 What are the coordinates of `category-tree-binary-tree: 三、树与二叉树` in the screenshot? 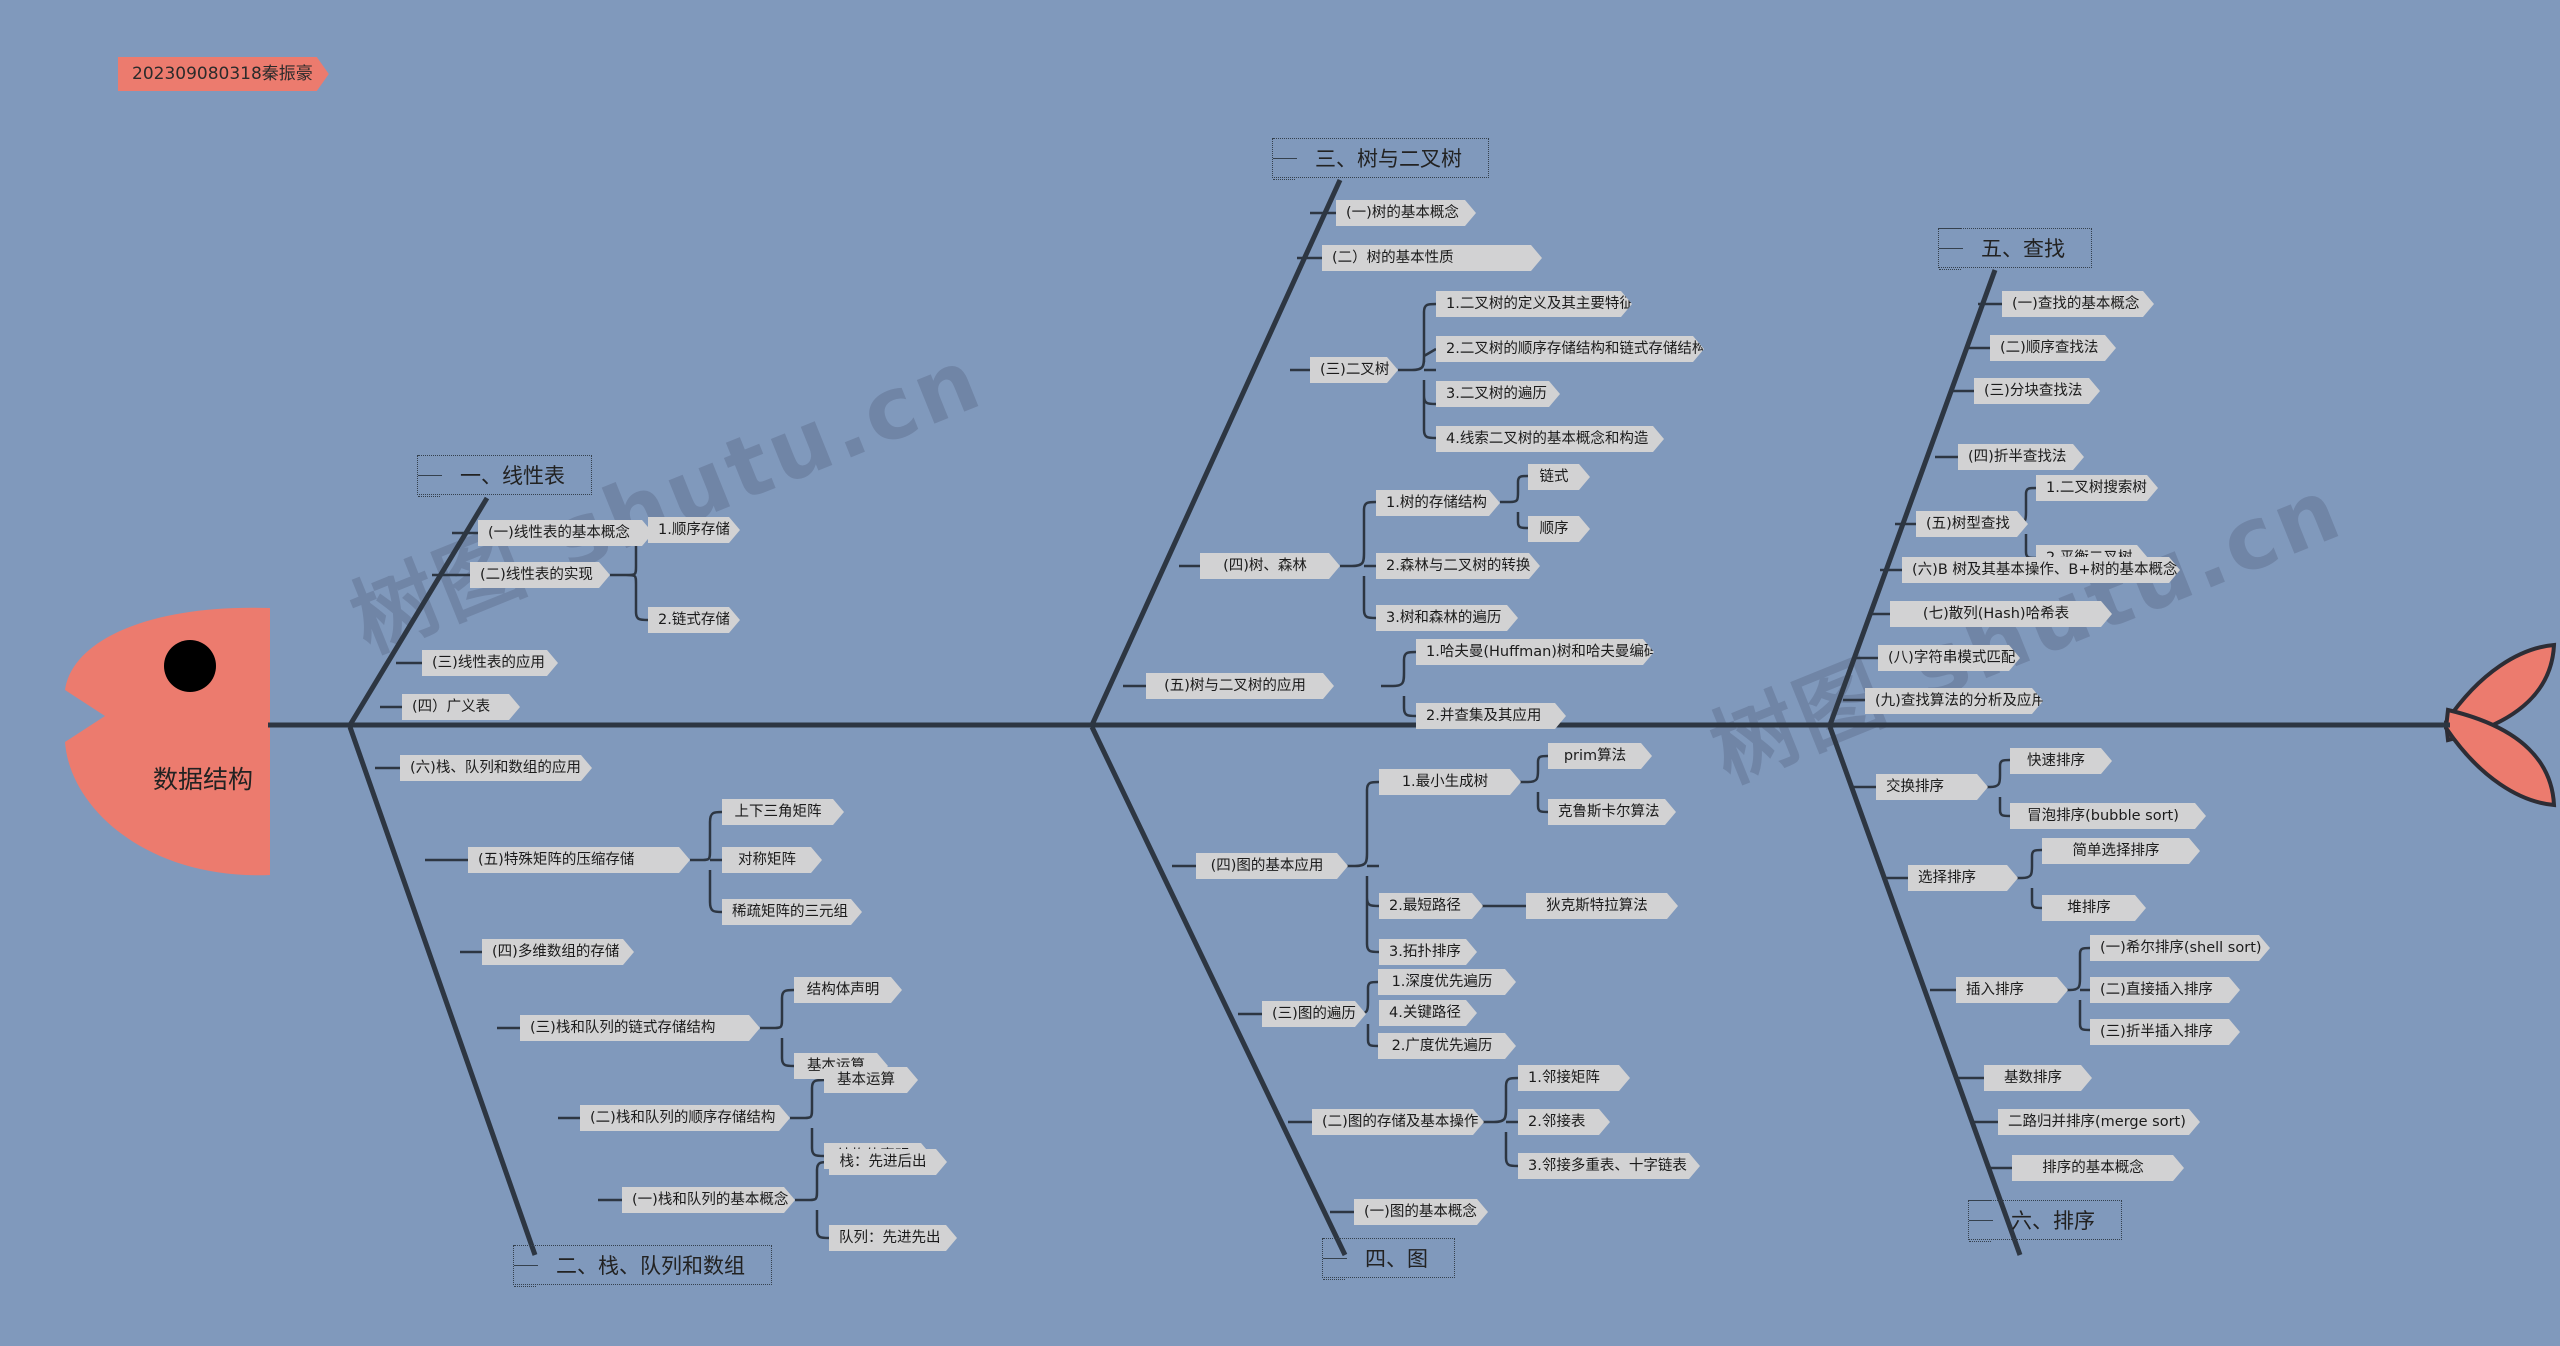 It's located at (1380, 159).